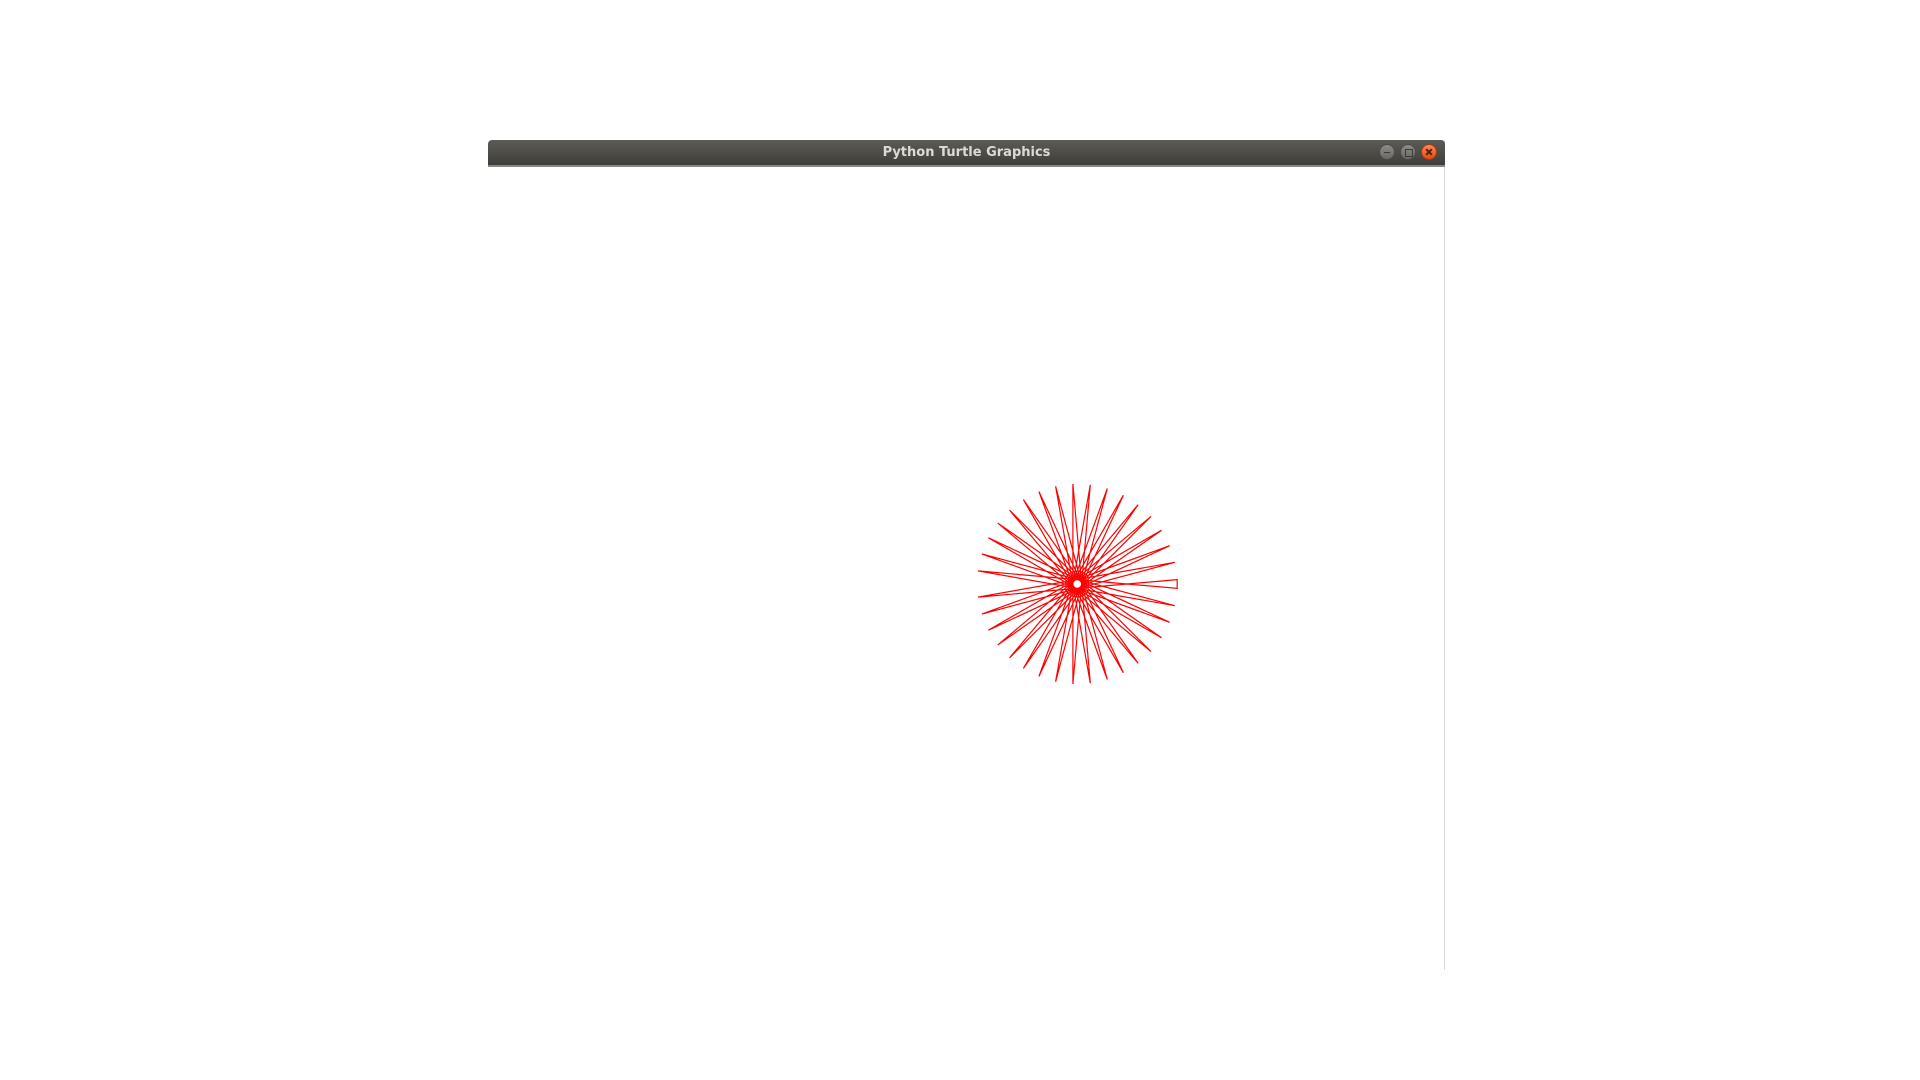 Image resolution: width=1920 pixels, height=1080 pixels. I want to click on star-shape, so click(1077, 584).